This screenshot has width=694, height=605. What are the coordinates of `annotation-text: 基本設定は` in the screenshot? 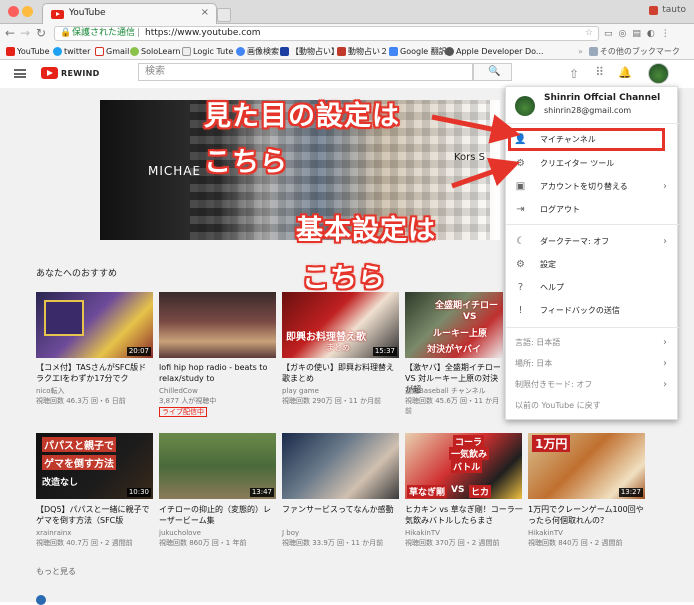 It's located at (366, 230).